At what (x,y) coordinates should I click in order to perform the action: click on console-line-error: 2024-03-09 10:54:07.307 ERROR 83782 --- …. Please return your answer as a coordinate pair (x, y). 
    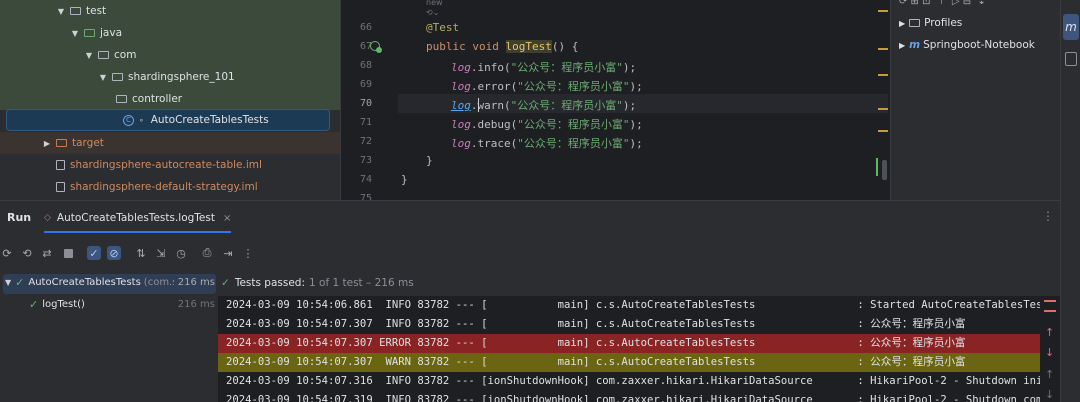
    Looking at the image, I should click on (629, 343).